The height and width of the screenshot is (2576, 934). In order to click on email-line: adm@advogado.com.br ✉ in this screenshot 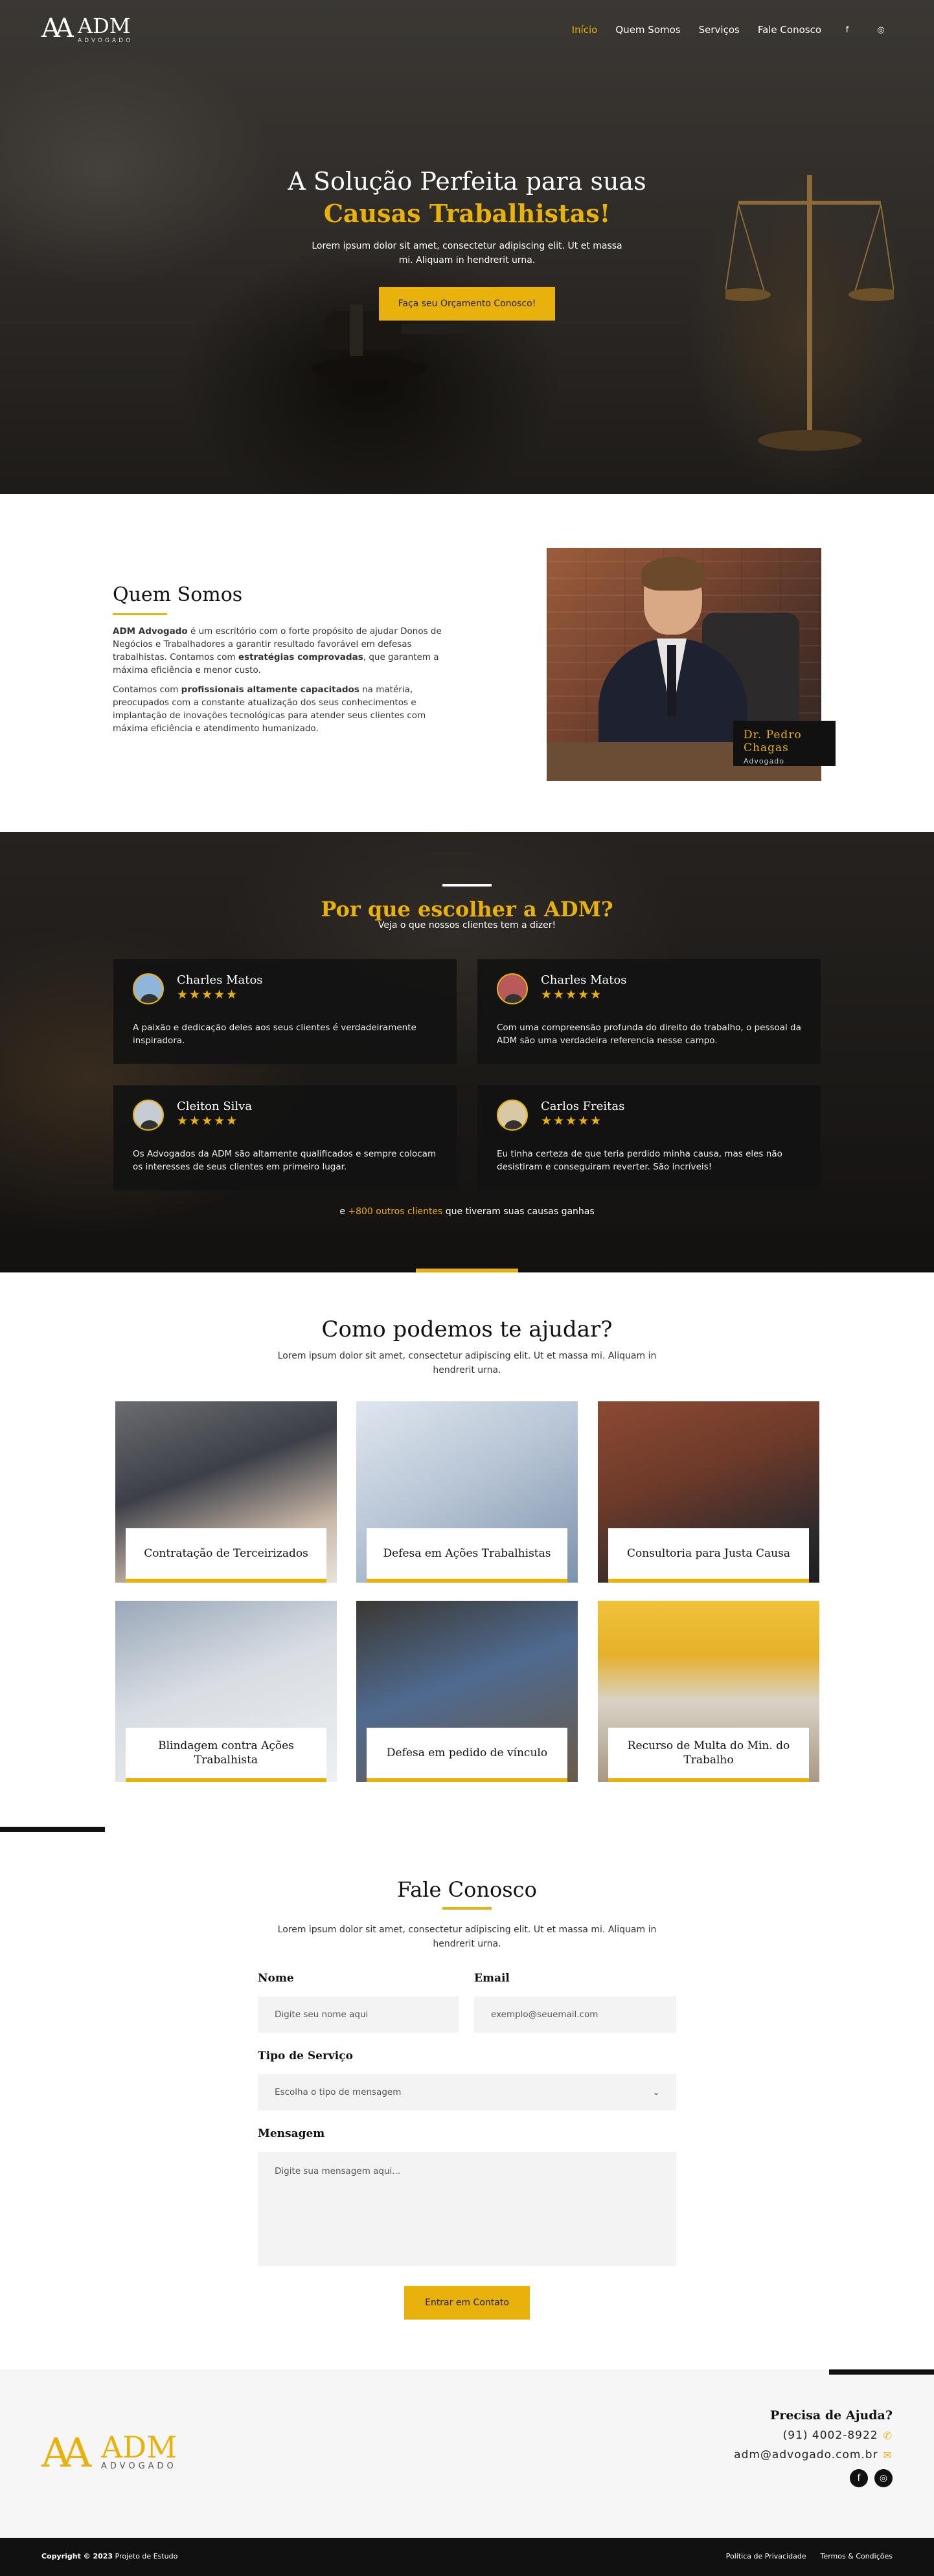, I will do `click(814, 2454)`.